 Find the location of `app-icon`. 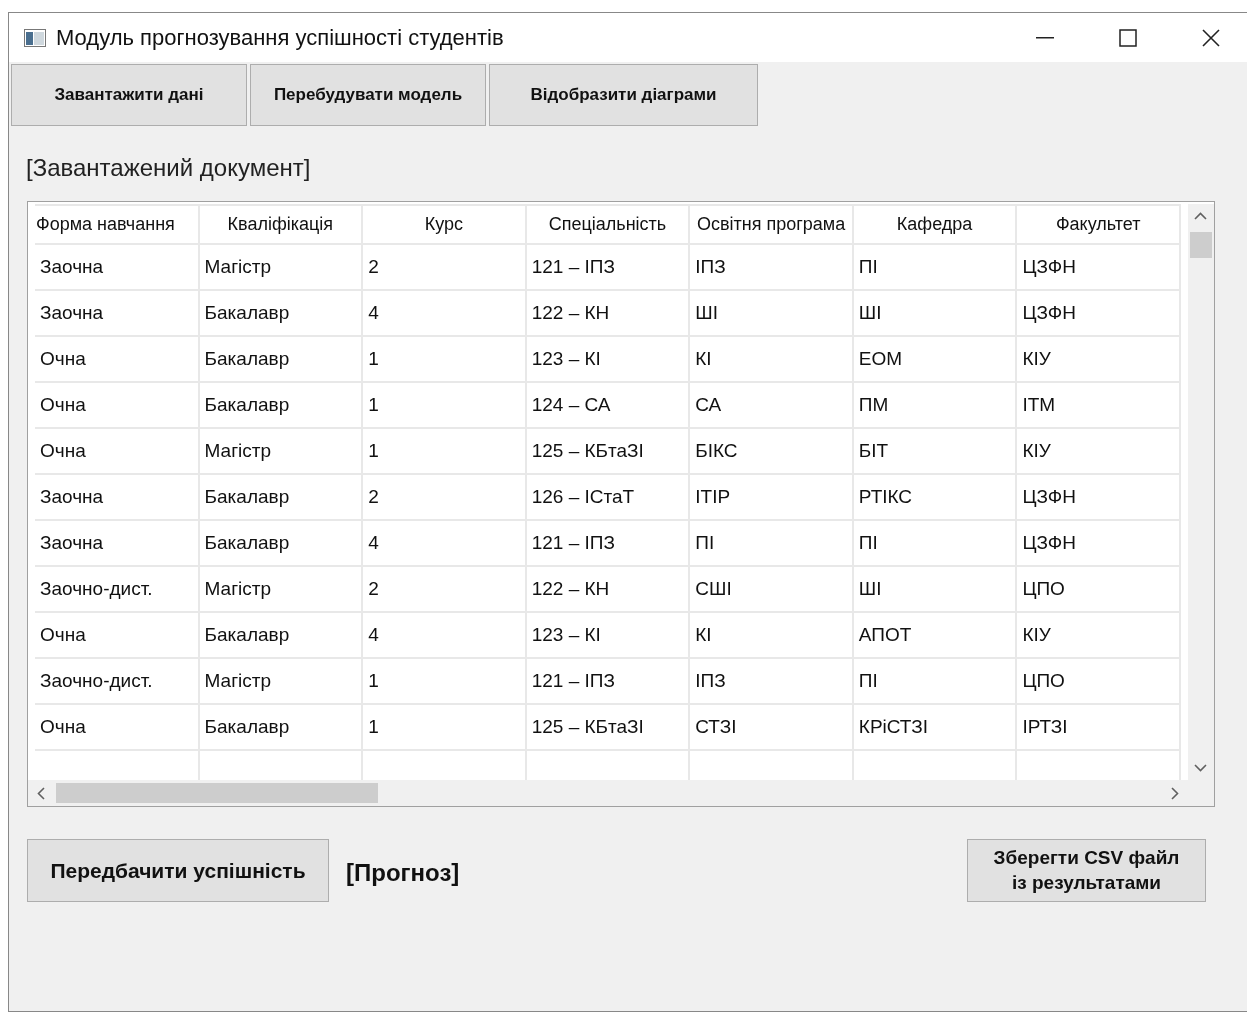

app-icon is located at coordinates (35, 37).